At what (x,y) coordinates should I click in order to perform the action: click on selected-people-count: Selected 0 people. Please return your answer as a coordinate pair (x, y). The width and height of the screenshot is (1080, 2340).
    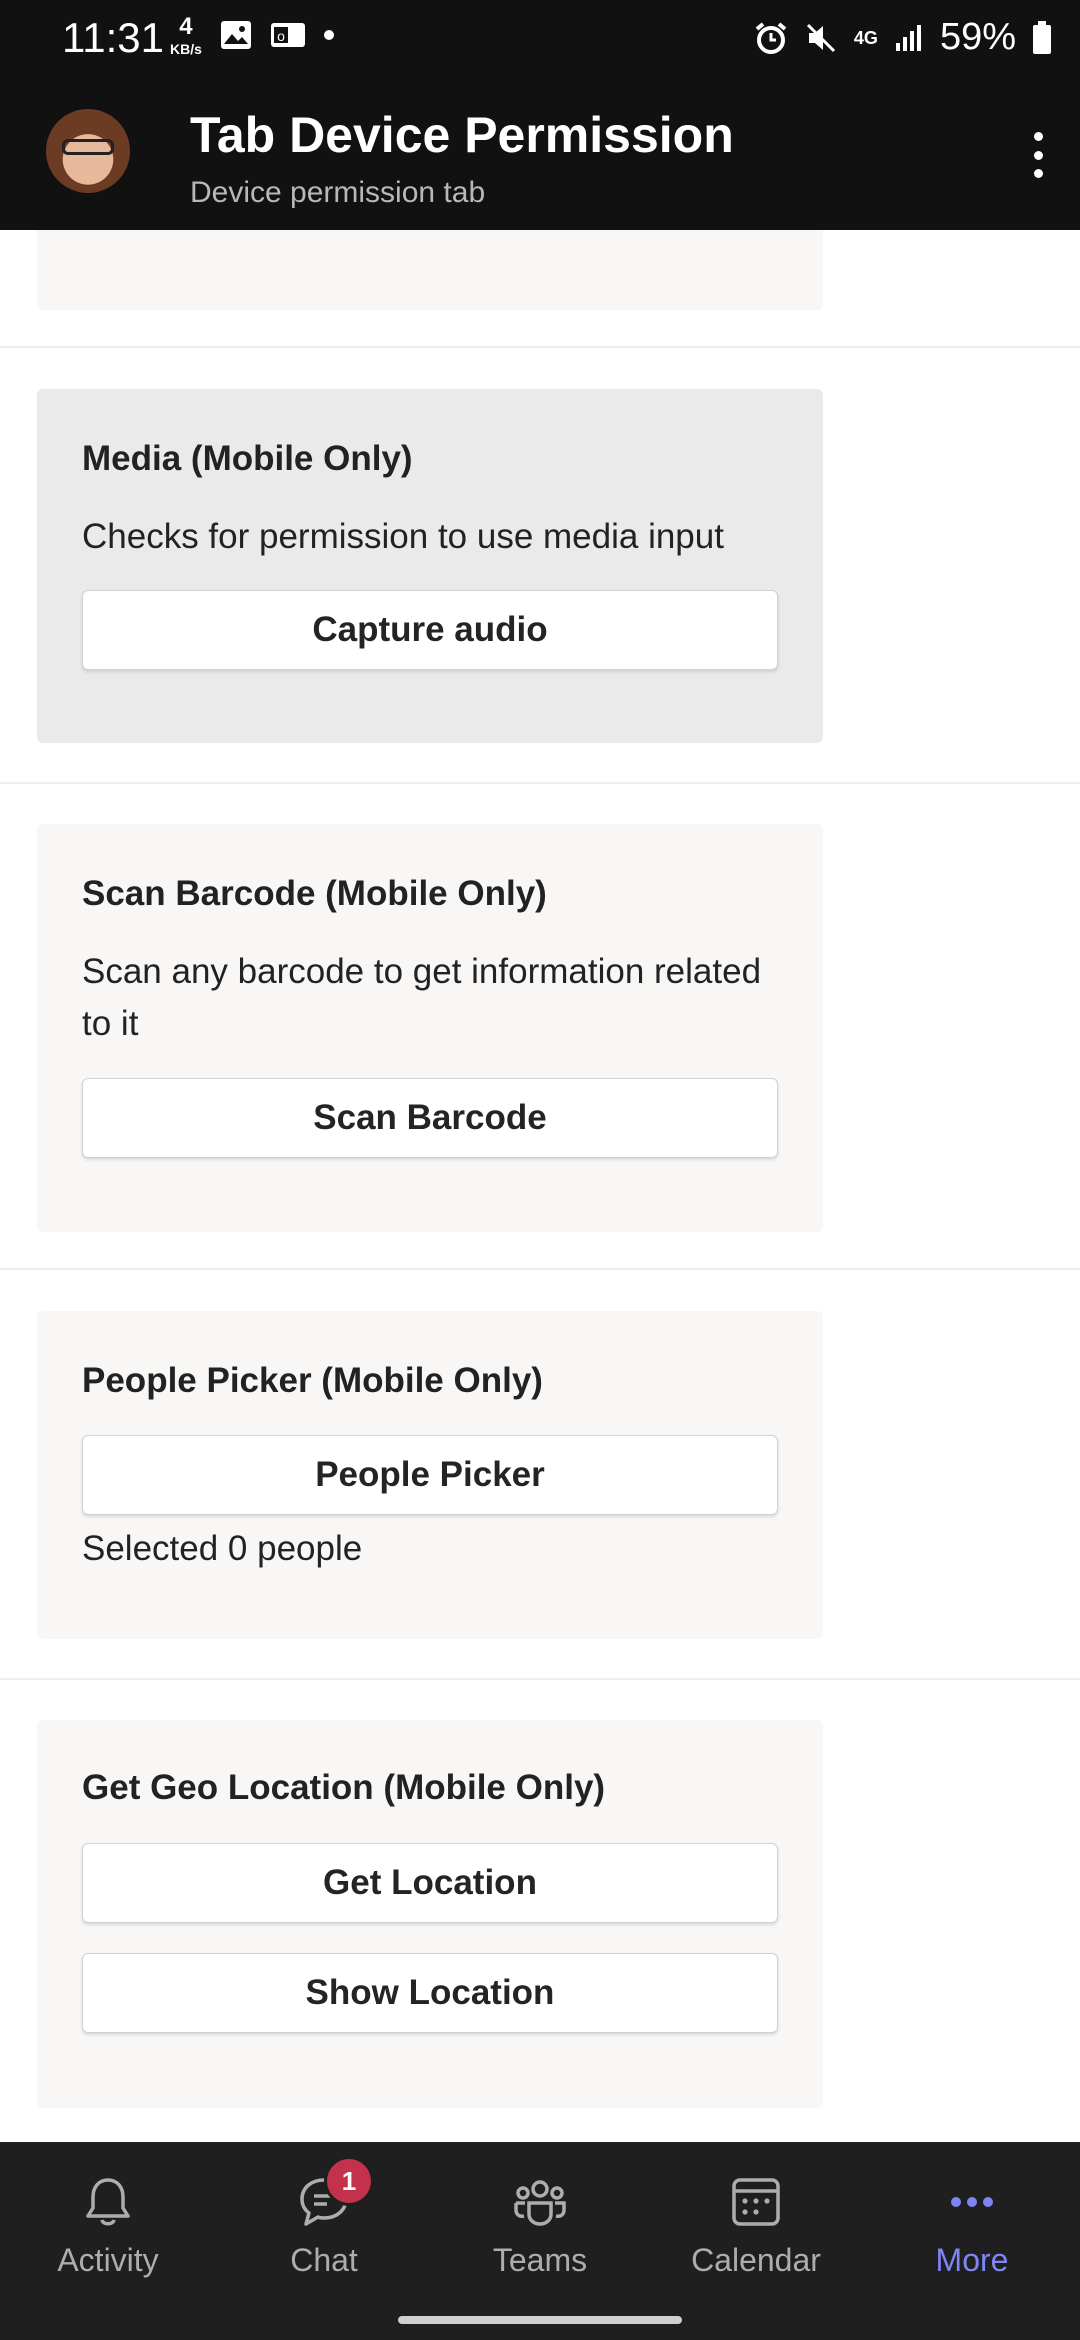
    Looking at the image, I should click on (222, 1548).